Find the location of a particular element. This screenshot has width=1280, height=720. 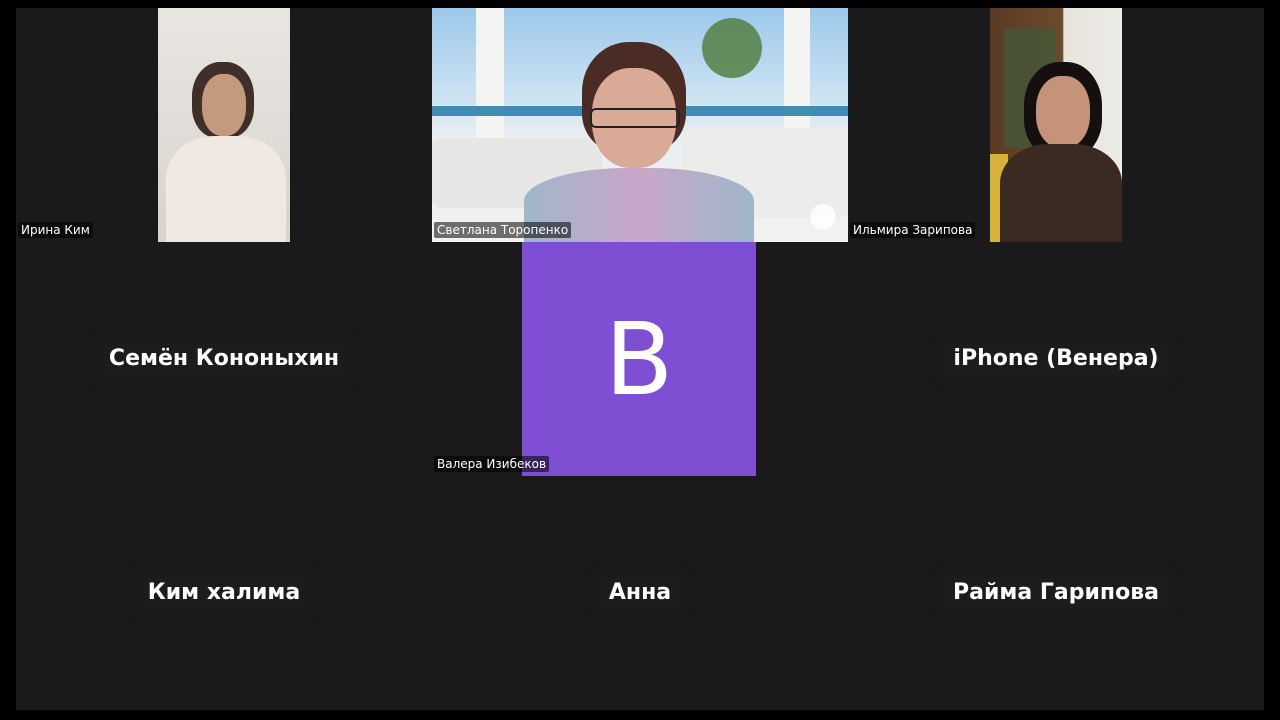

participant-name: iPhone (Венера) is located at coordinates (1056, 359).